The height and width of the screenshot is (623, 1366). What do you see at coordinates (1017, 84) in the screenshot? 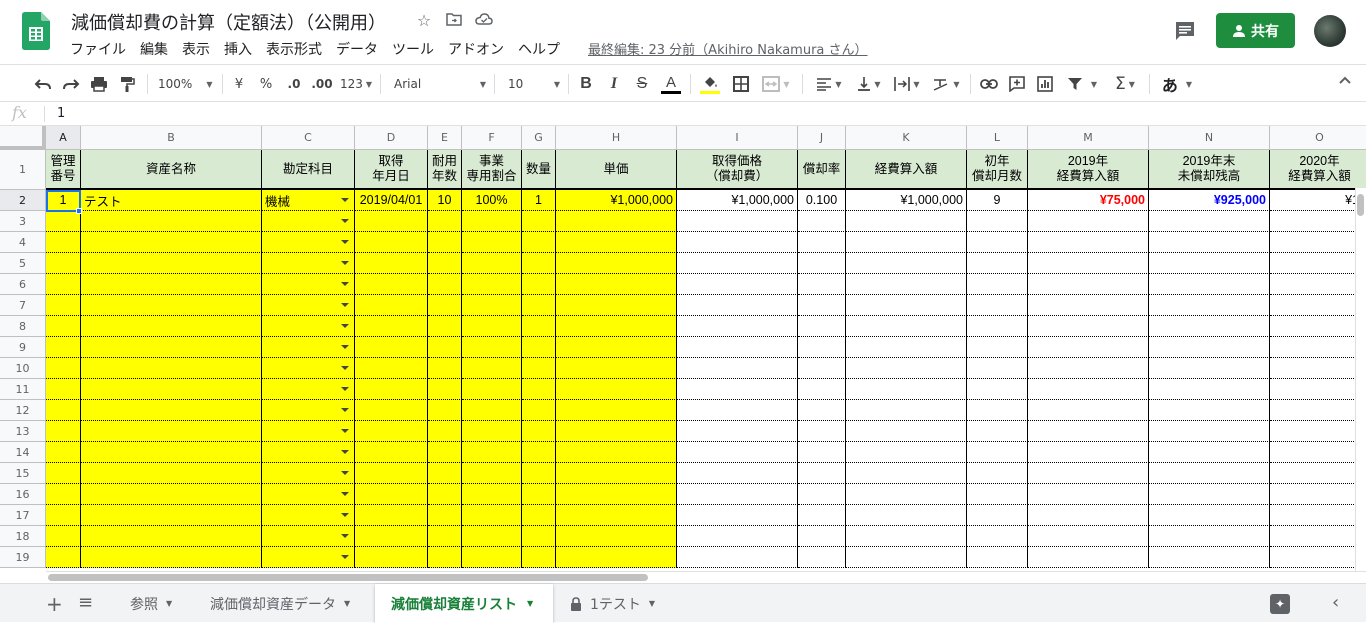
I see `insert-comment-button` at bounding box center [1017, 84].